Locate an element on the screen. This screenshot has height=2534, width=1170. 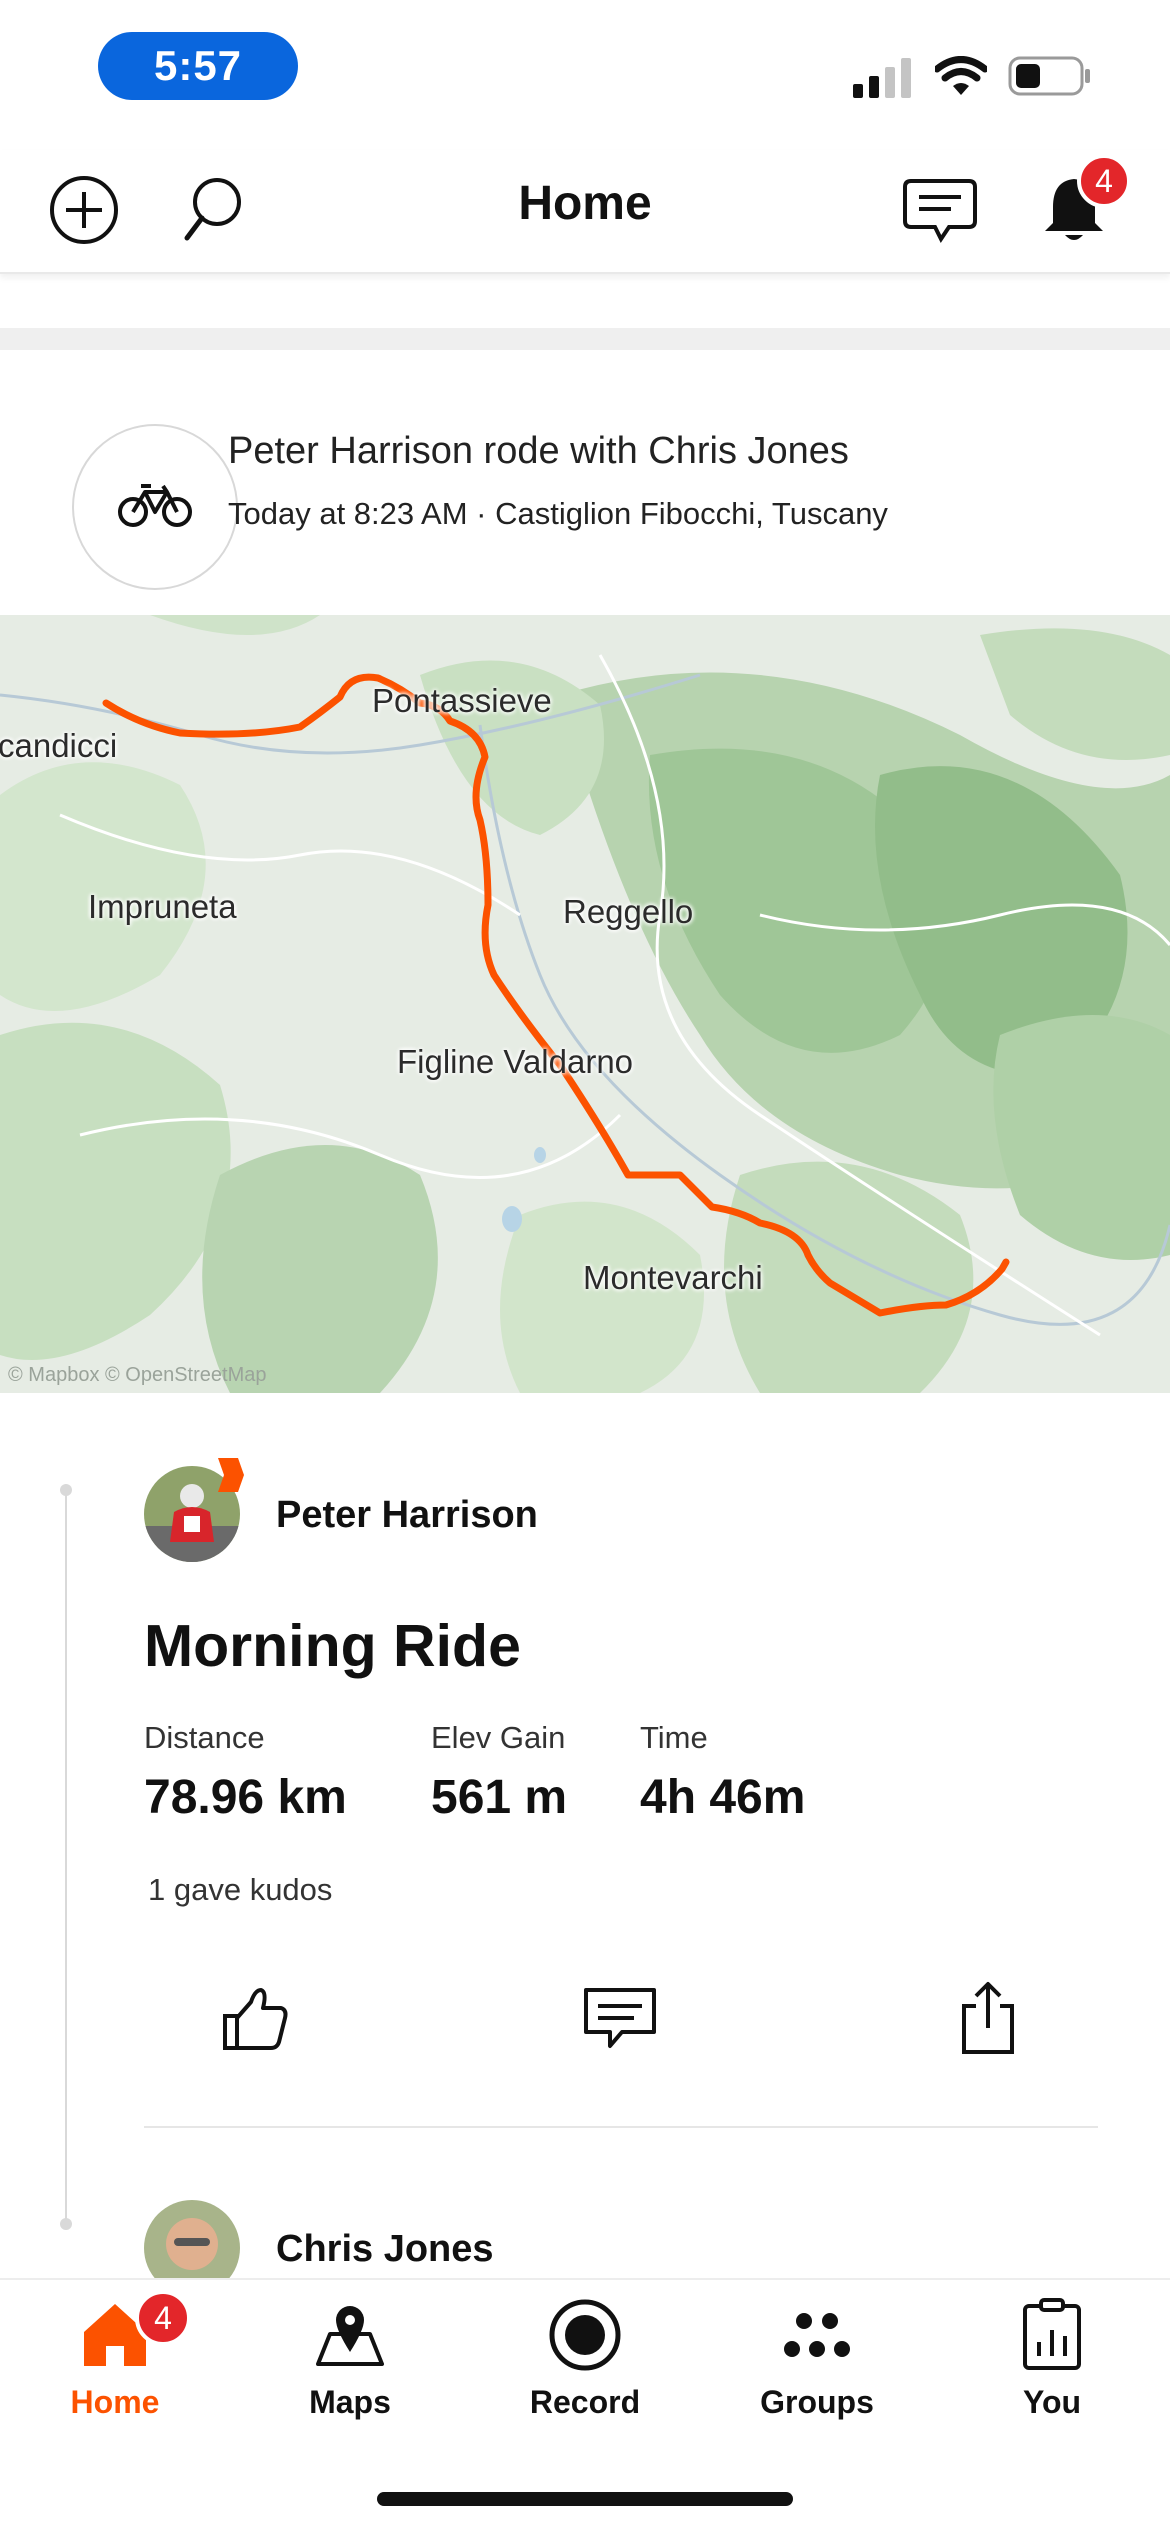
stat-label-elev-gain: Elev Gain is located at coordinates (498, 1737).